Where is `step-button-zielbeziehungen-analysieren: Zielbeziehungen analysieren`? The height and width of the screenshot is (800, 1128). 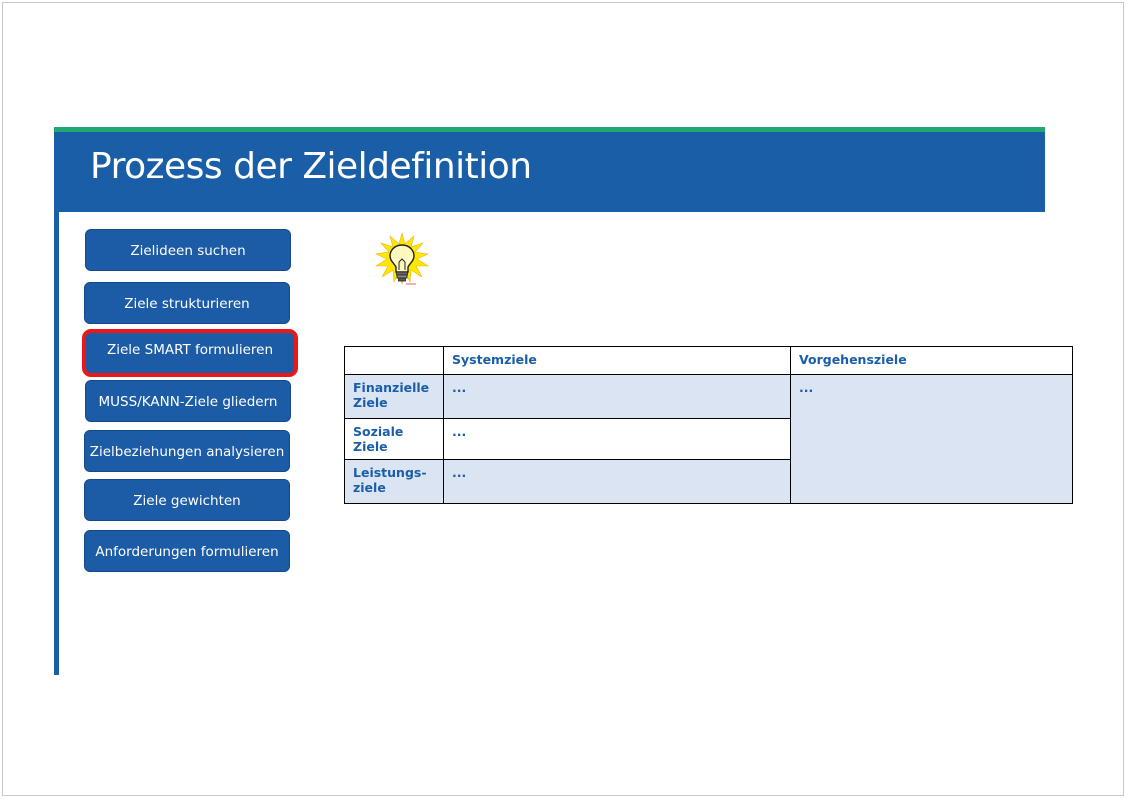
step-button-zielbeziehungen-analysieren: Zielbeziehungen analysieren is located at coordinates (187, 451).